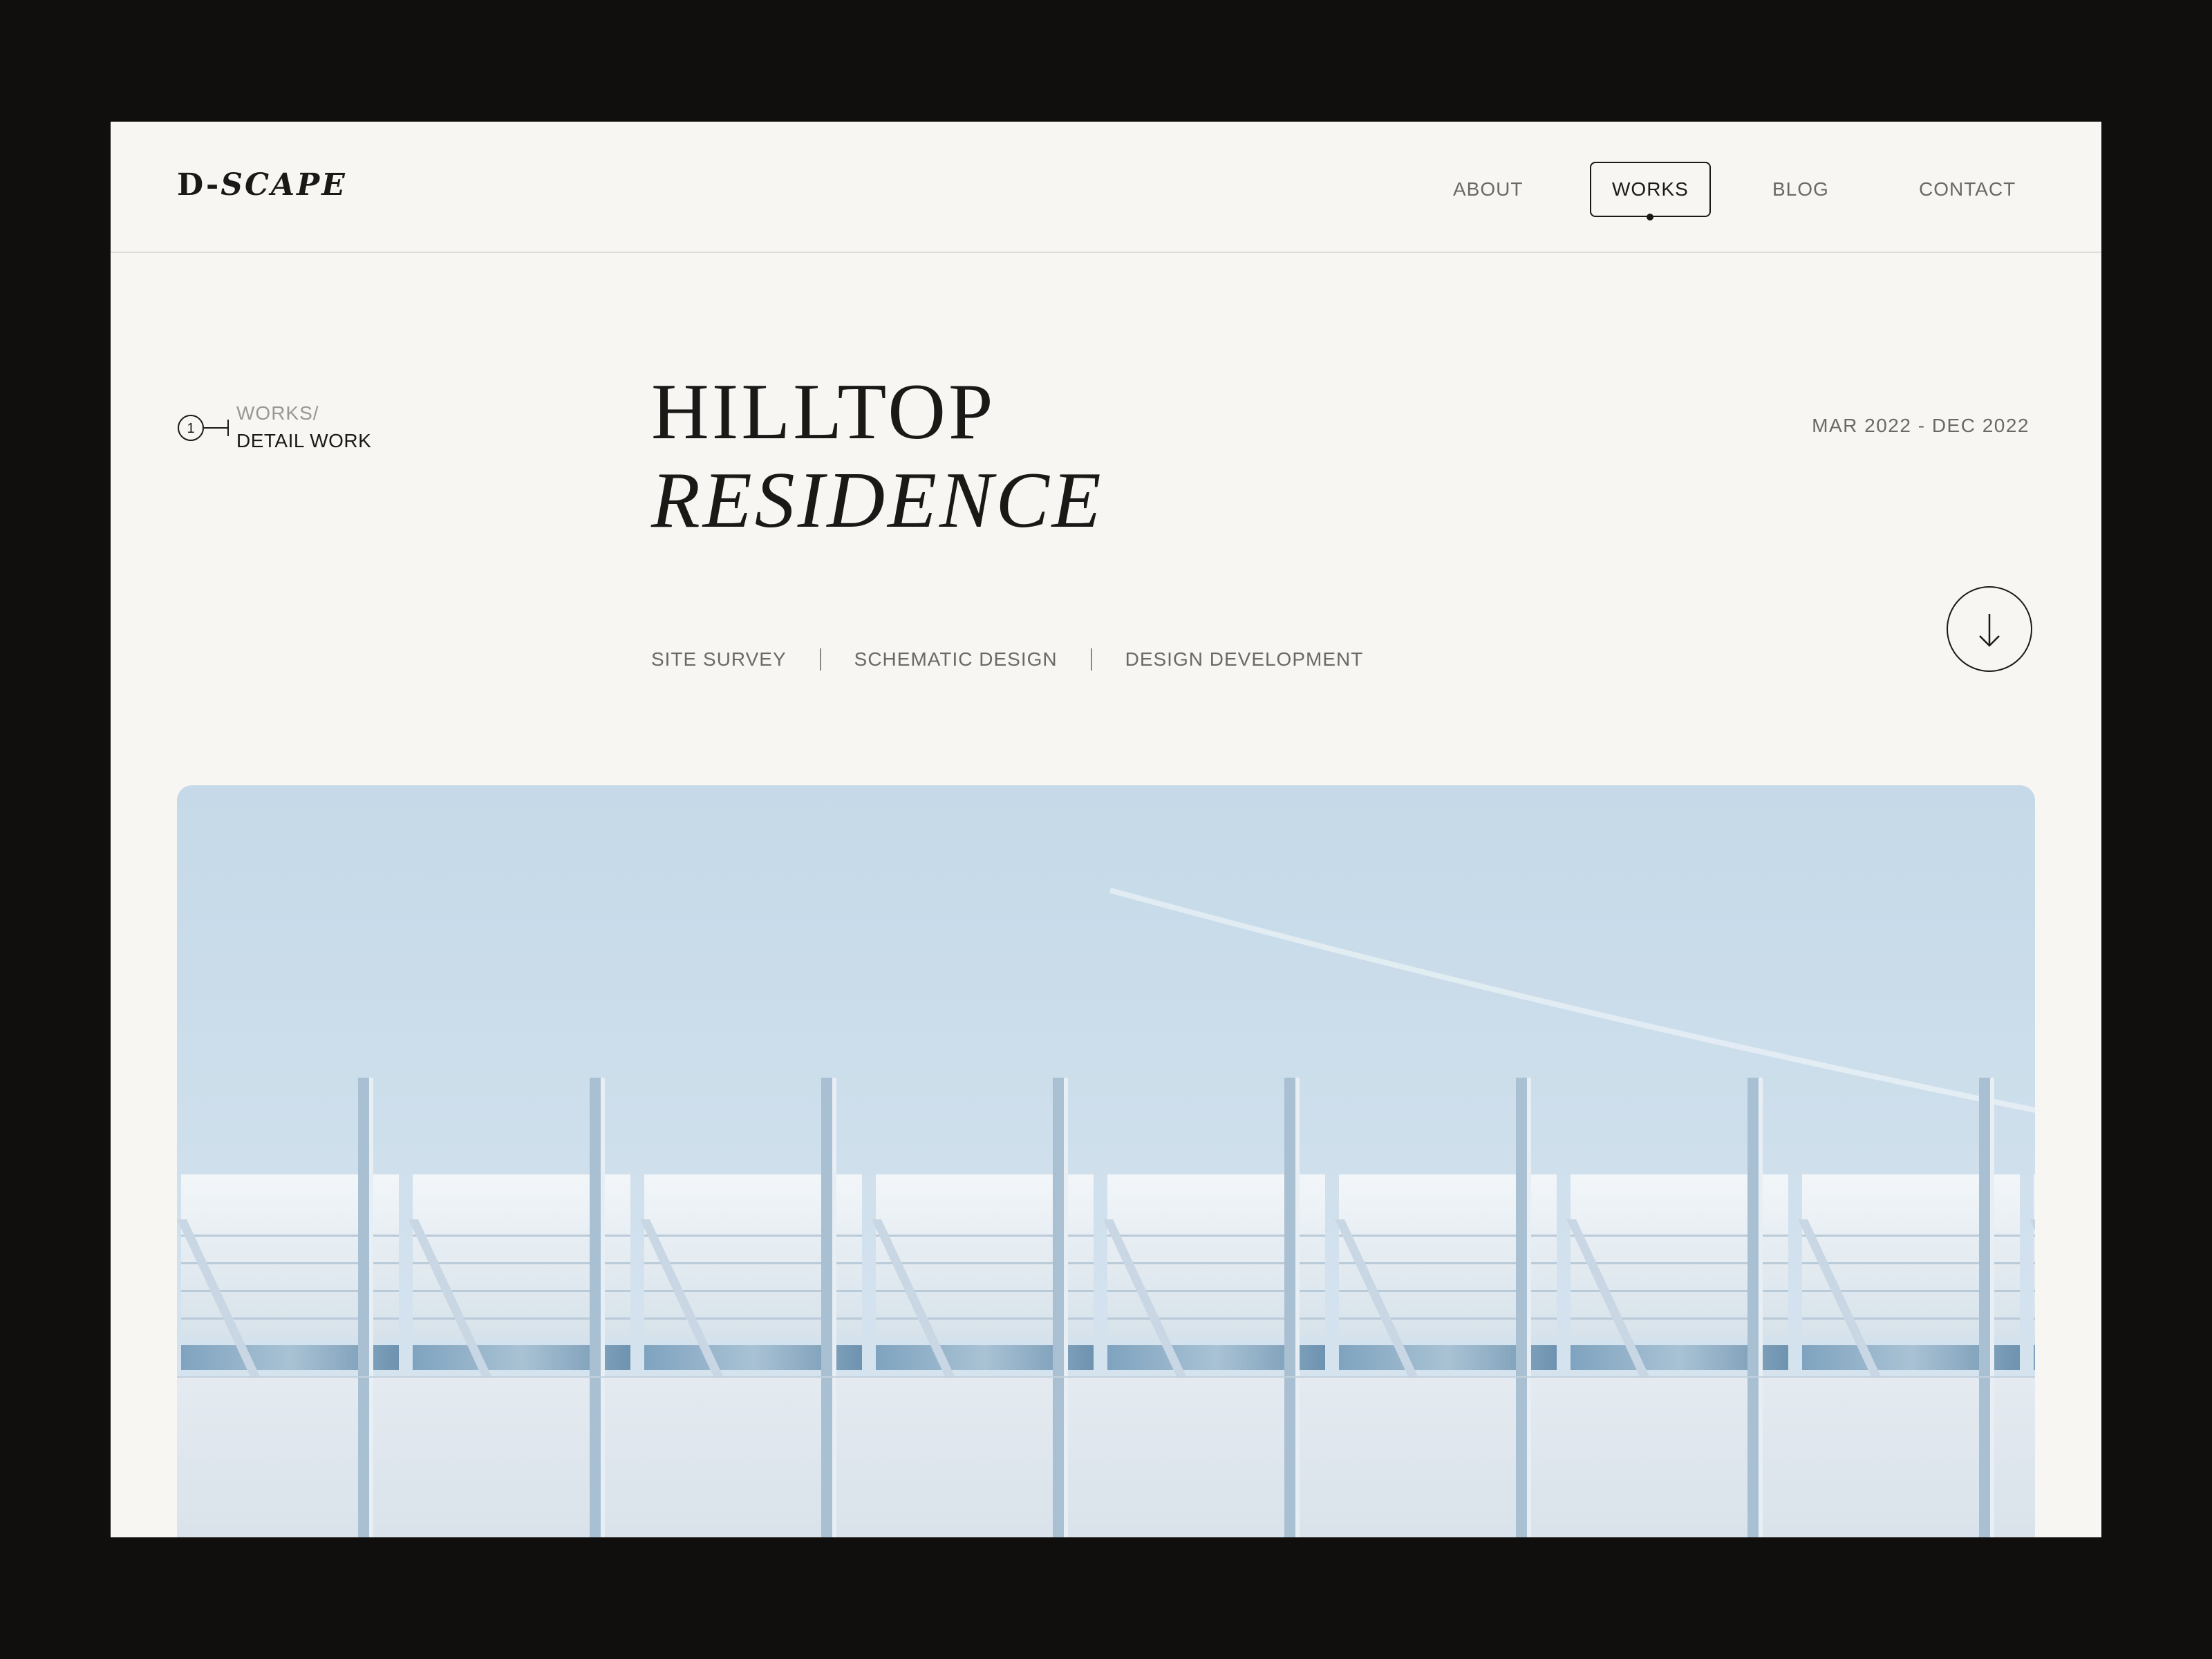 This screenshot has width=2212, height=1659. I want to click on nav-about: ABOUT, so click(1488, 189).